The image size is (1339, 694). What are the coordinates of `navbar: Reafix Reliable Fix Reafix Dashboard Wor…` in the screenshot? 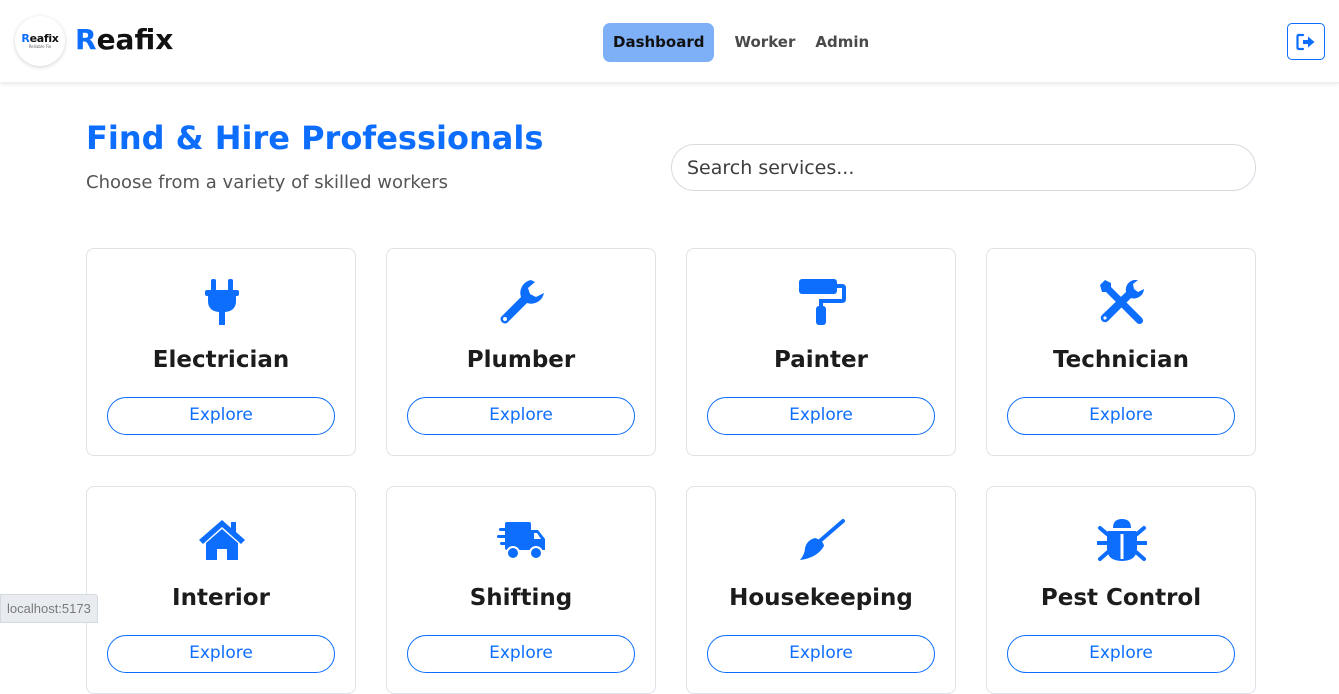 It's located at (669, 41).